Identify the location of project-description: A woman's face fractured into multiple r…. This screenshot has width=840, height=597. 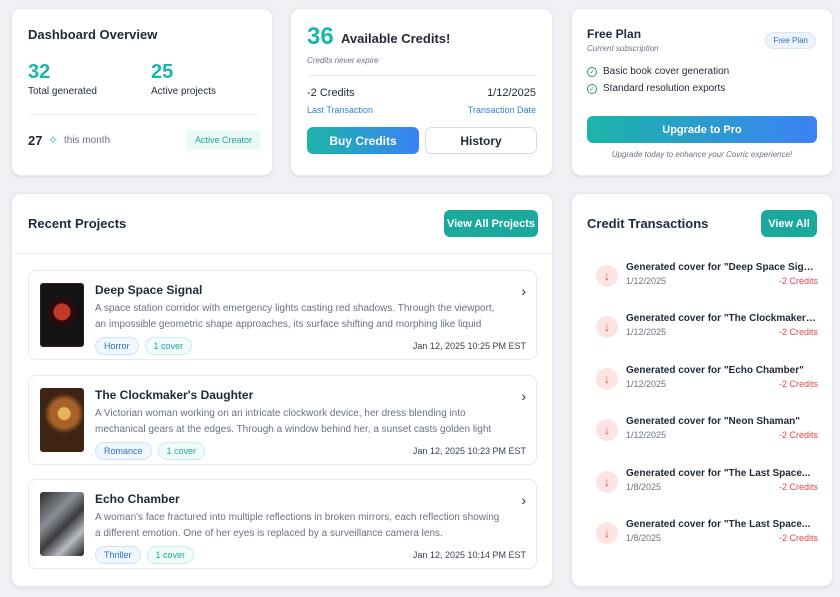
(297, 525).